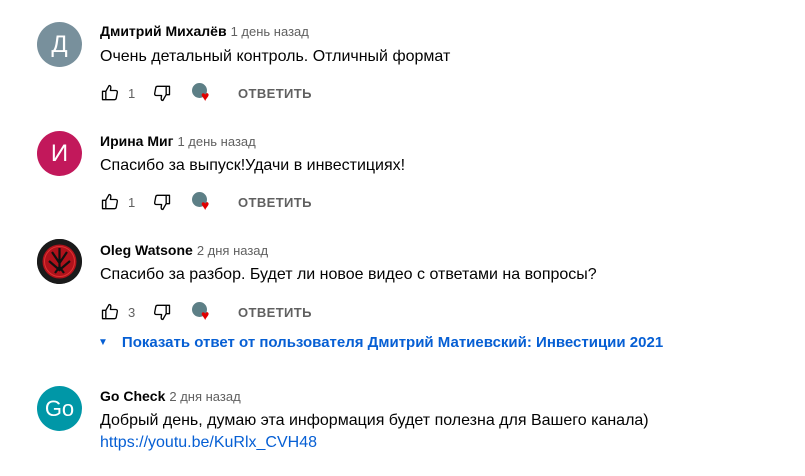  I want to click on avatar: Д, so click(59, 44).